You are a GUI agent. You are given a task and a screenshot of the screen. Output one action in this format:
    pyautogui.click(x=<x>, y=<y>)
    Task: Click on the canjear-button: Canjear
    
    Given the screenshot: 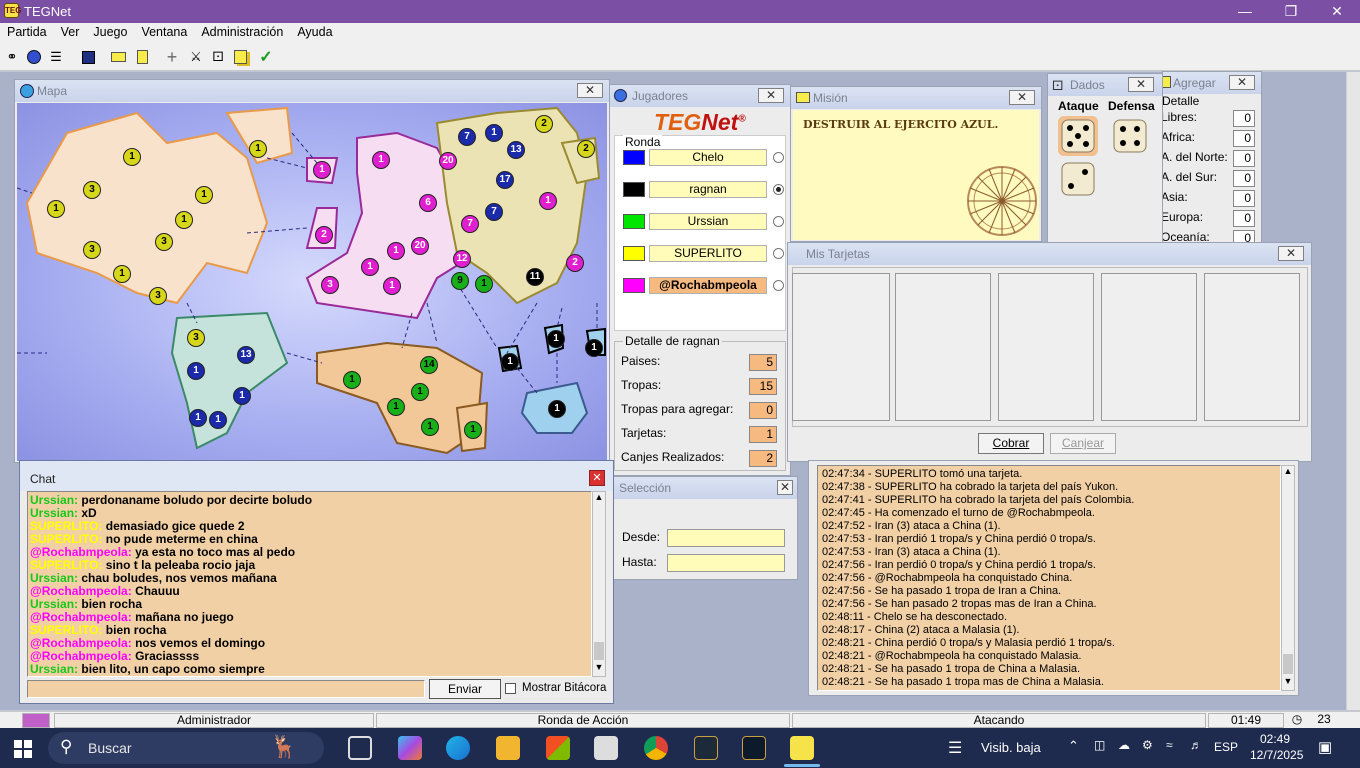 What is the action you would take?
    pyautogui.click(x=1083, y=443)
    